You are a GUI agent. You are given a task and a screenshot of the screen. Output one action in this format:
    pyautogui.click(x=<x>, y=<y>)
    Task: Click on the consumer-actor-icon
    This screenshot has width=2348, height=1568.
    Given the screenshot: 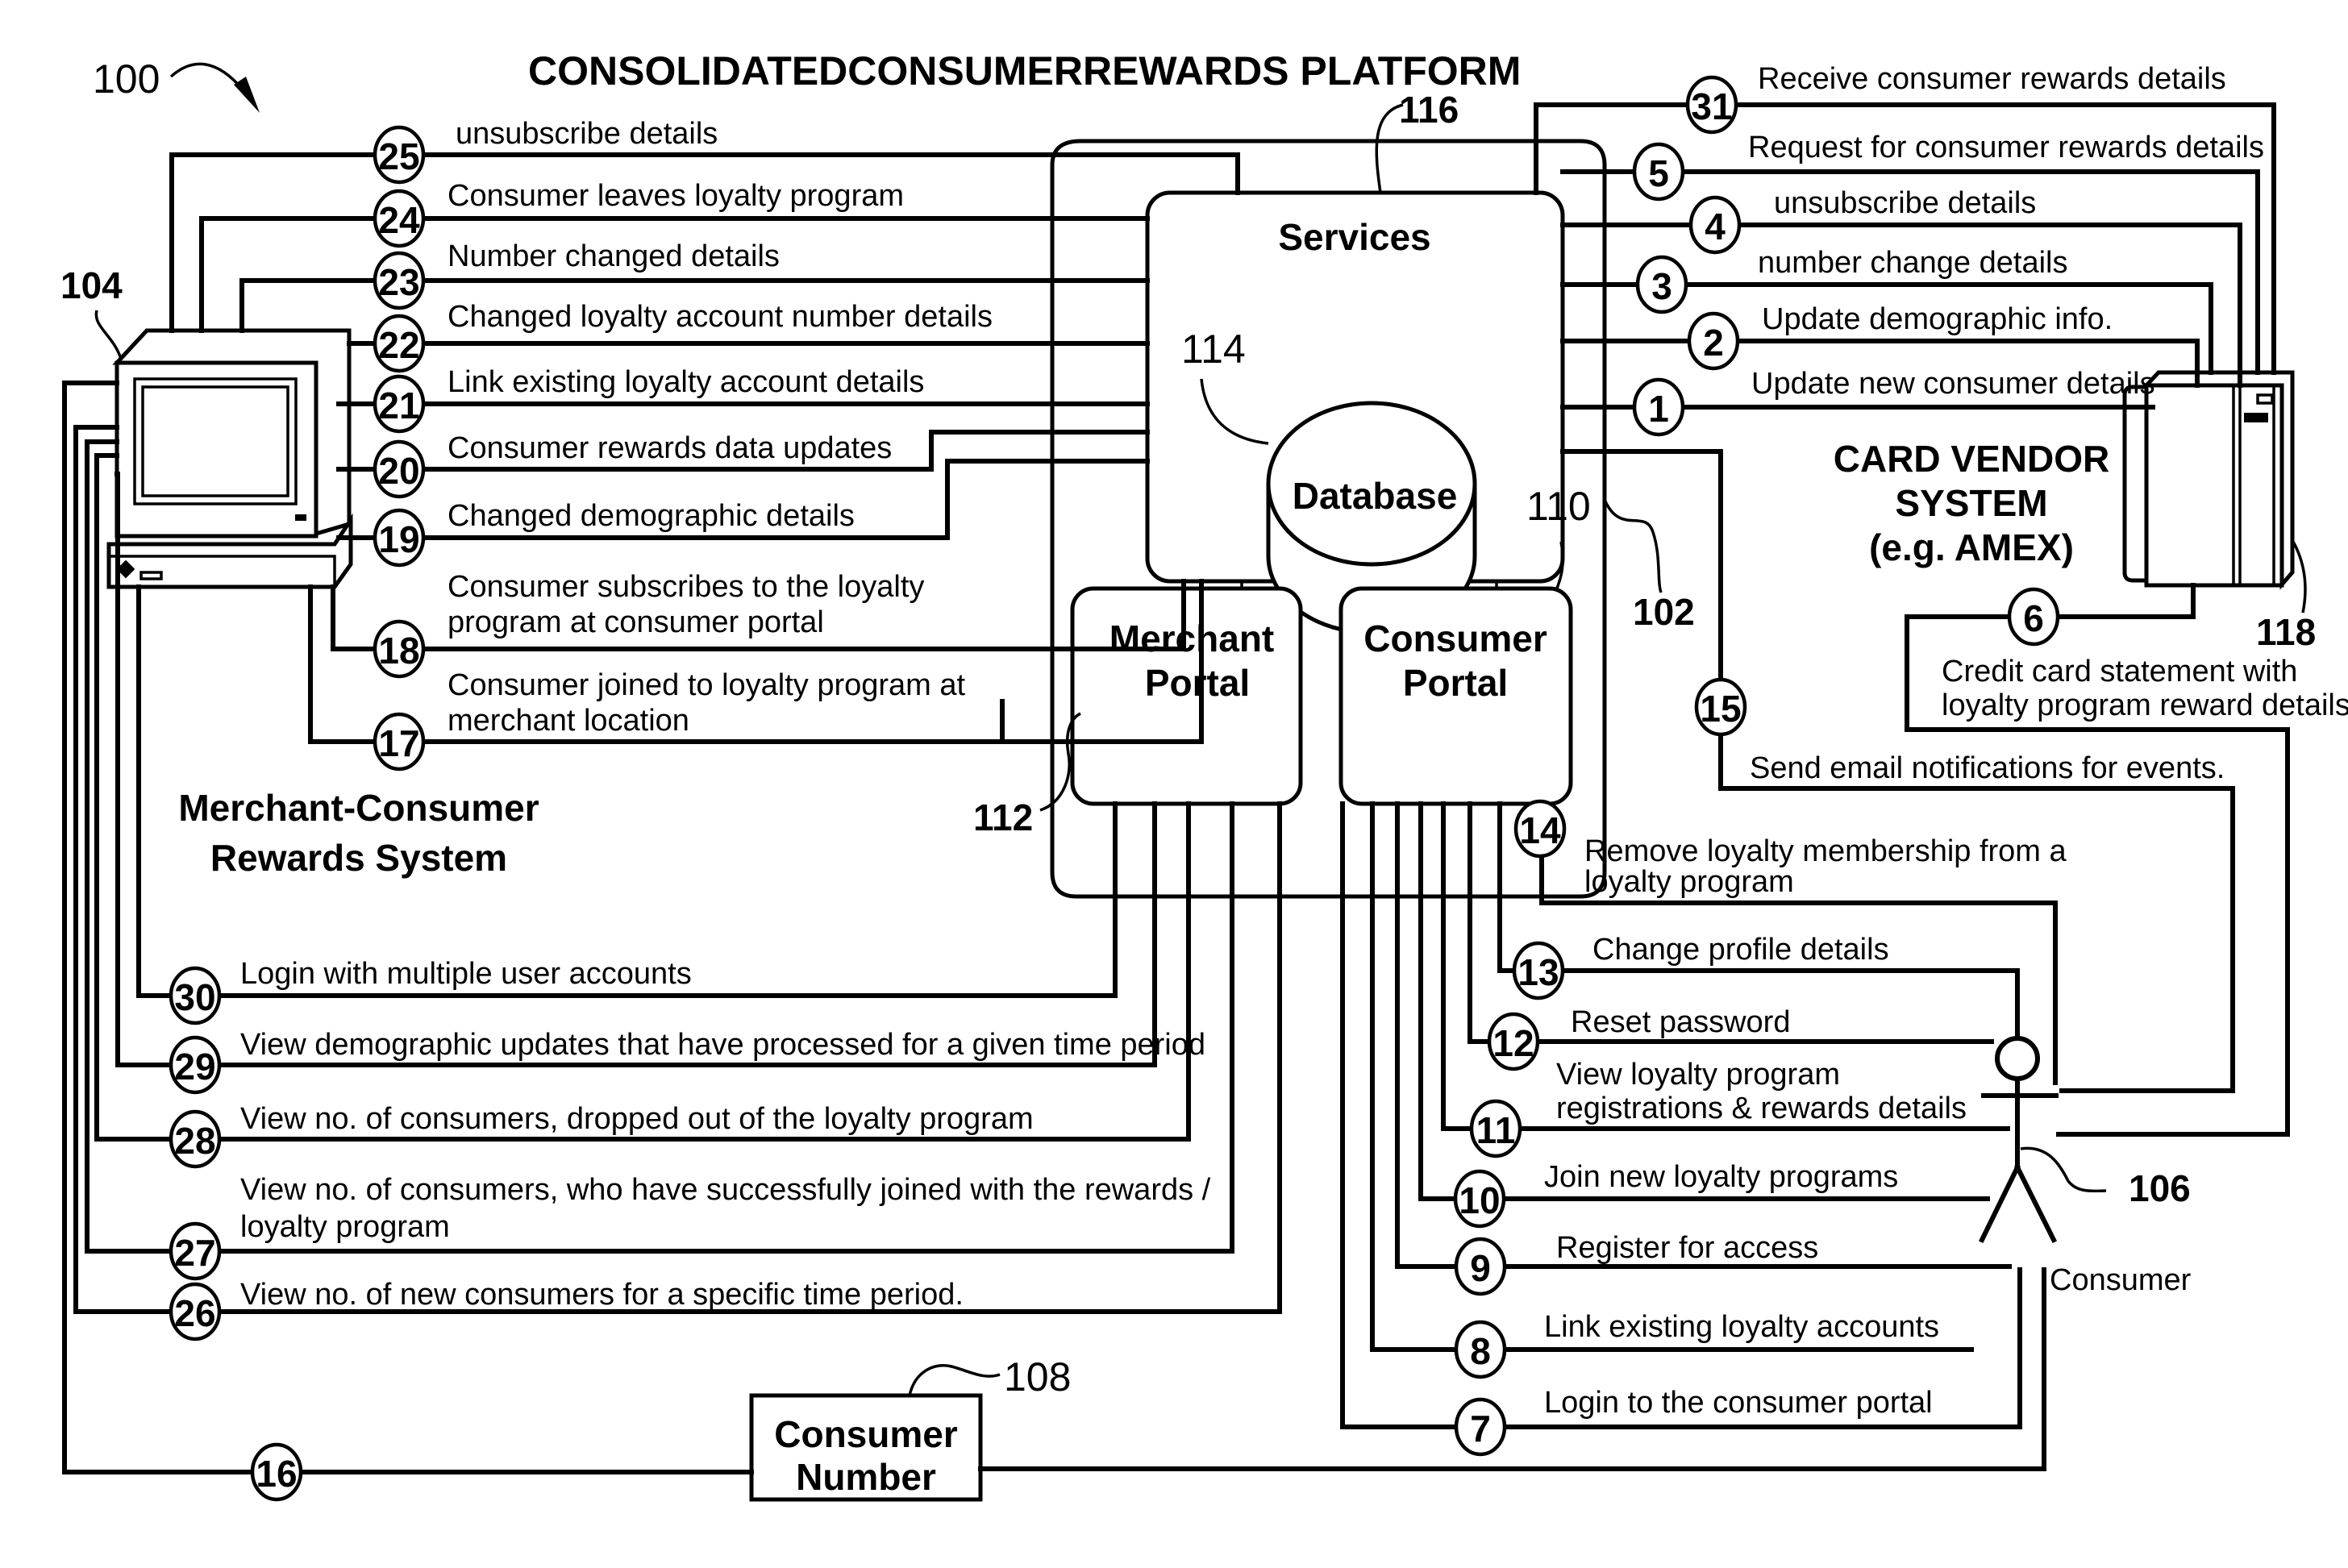 What is the action you would take?
    pyautogui.click(x=2018, y=1140)
    